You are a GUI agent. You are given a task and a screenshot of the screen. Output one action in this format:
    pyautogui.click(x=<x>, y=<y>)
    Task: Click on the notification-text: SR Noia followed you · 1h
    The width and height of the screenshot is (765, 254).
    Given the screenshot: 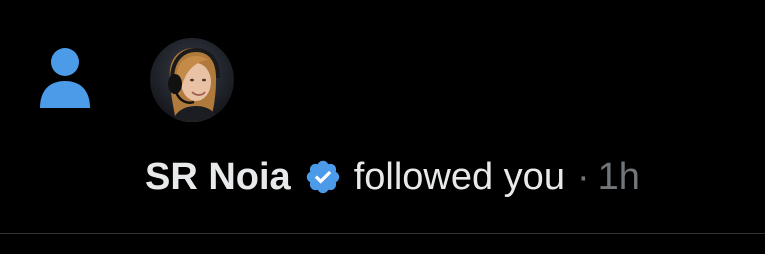 What is the action you would take?
    pyautogui.click(x=392, y=177)
    